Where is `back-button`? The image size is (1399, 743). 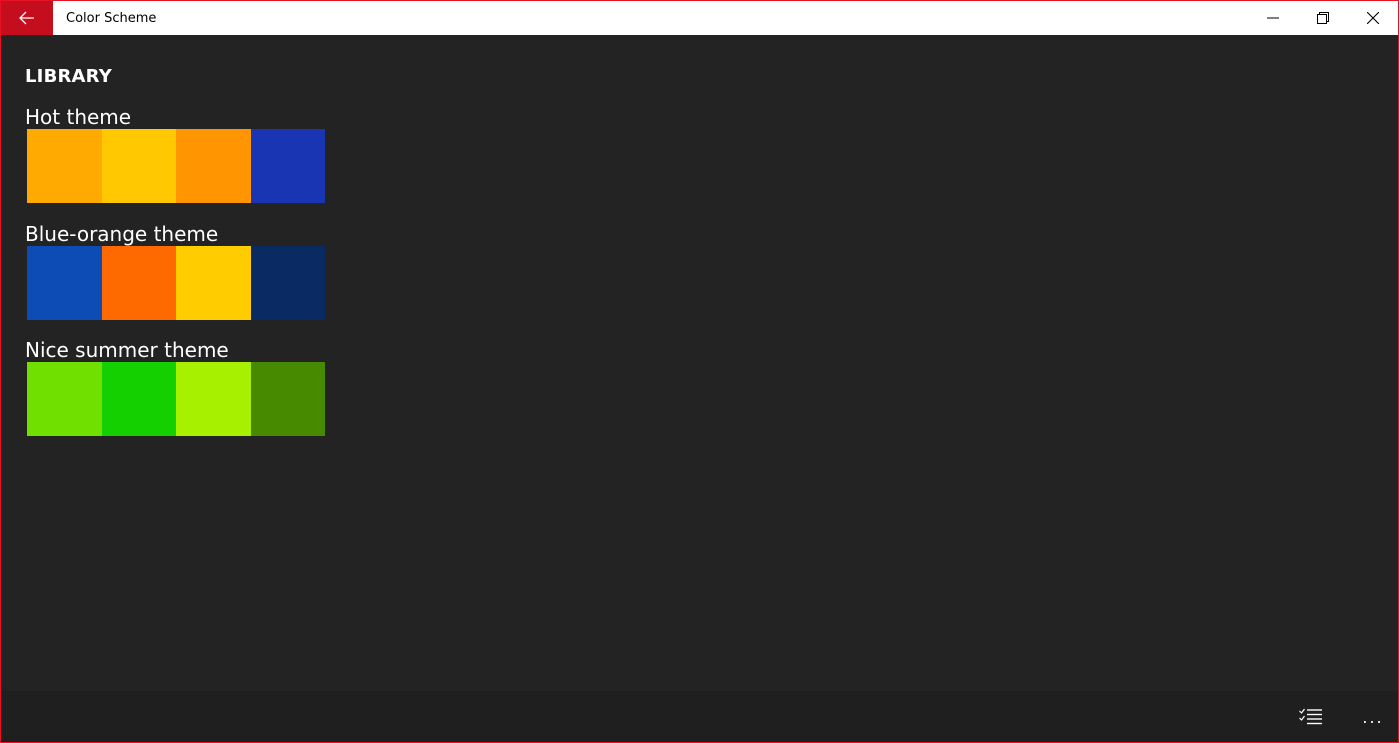 back-button is located at coordinates (27, 18).